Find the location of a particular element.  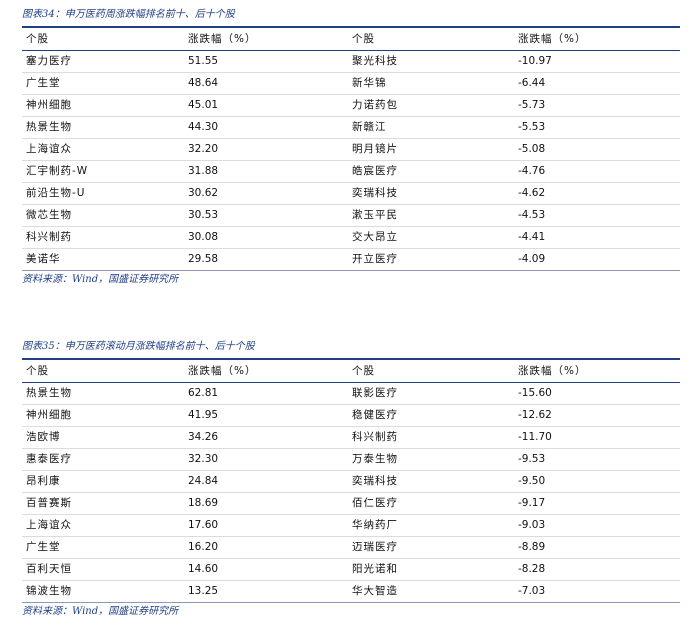

stock-cell: 阳光诺和 is located at coordinates (375, 569).